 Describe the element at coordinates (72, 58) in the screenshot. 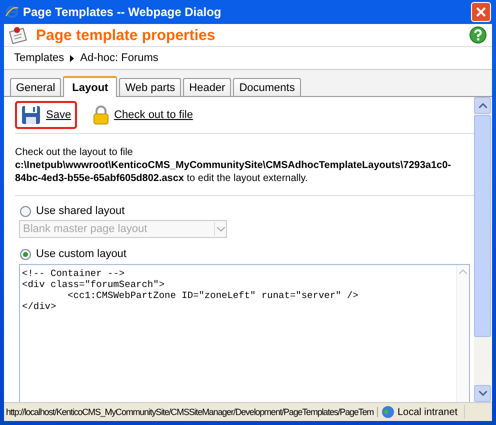

I see `arrow-icon` at that location.